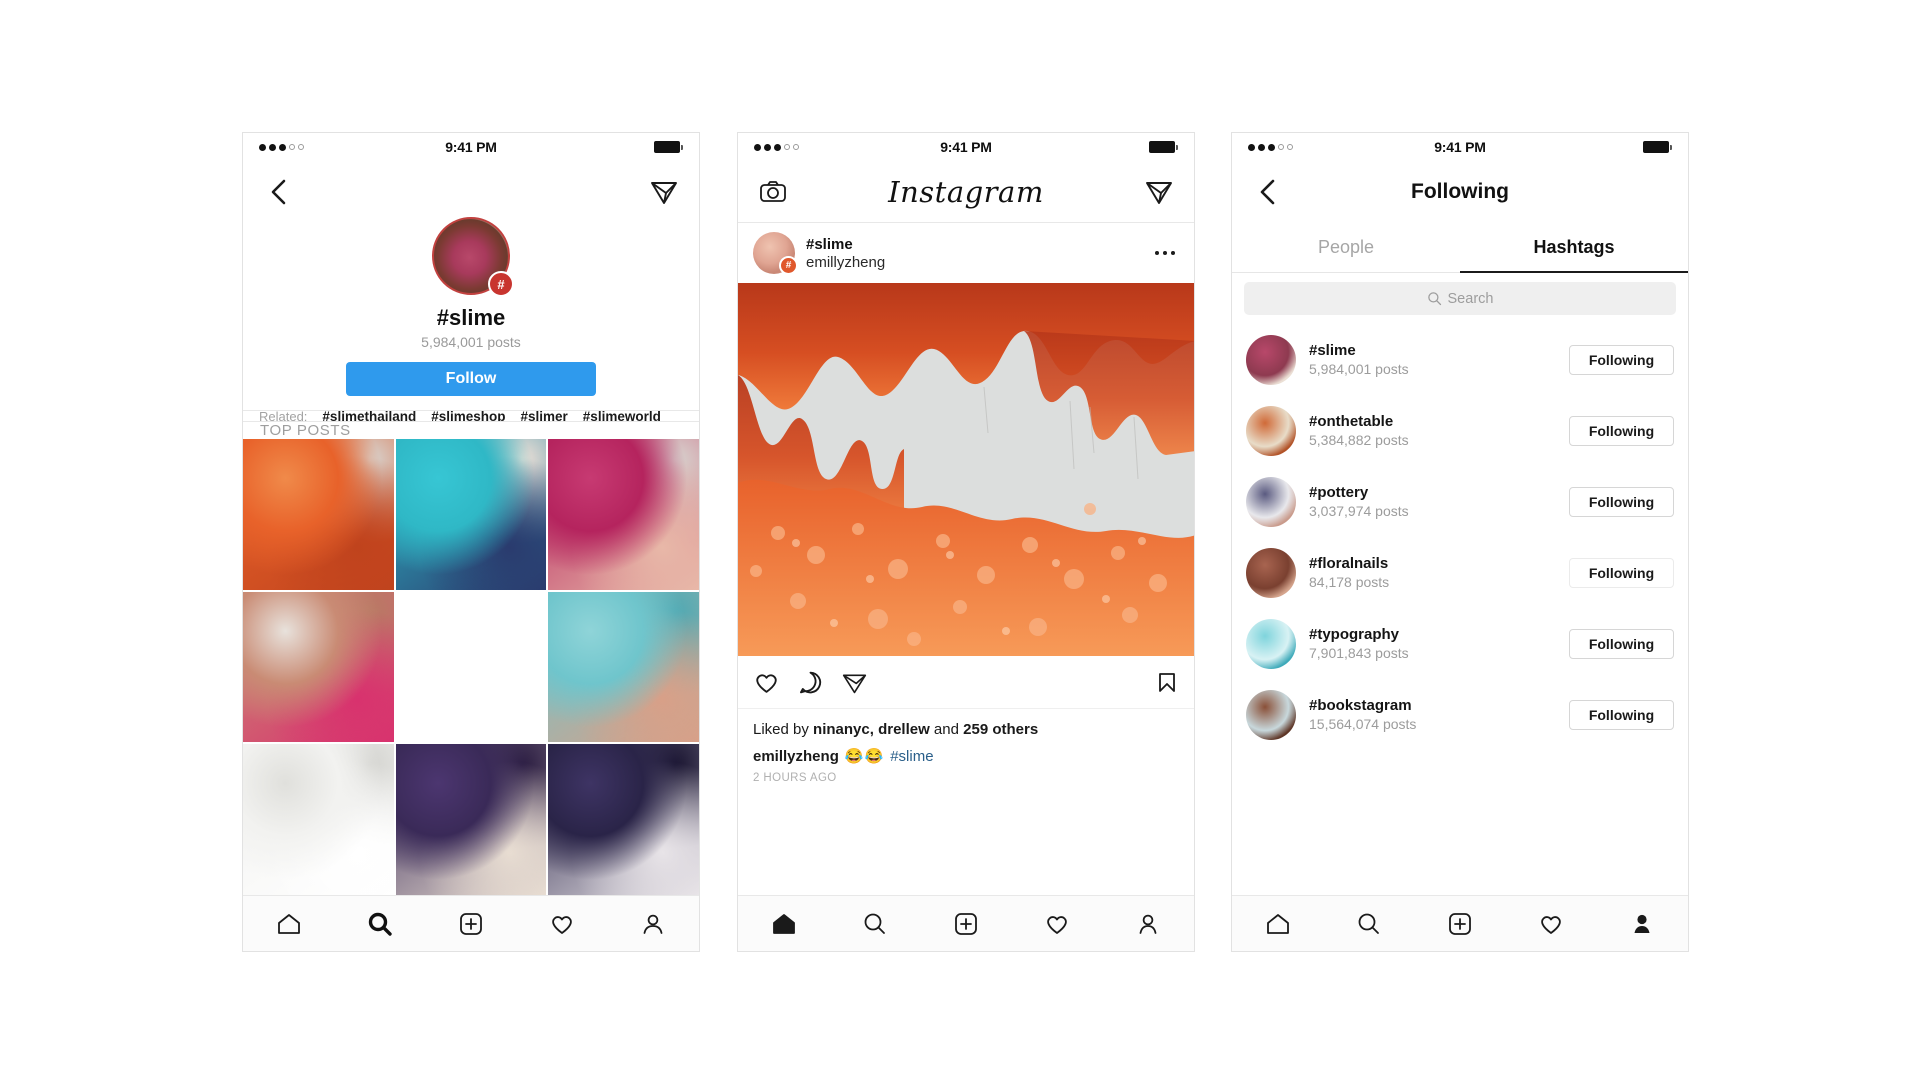  Describe the element at coordinates (471, 430) in the screenshot. I see `top-posts-section-header: TOP POSTS` at that location.